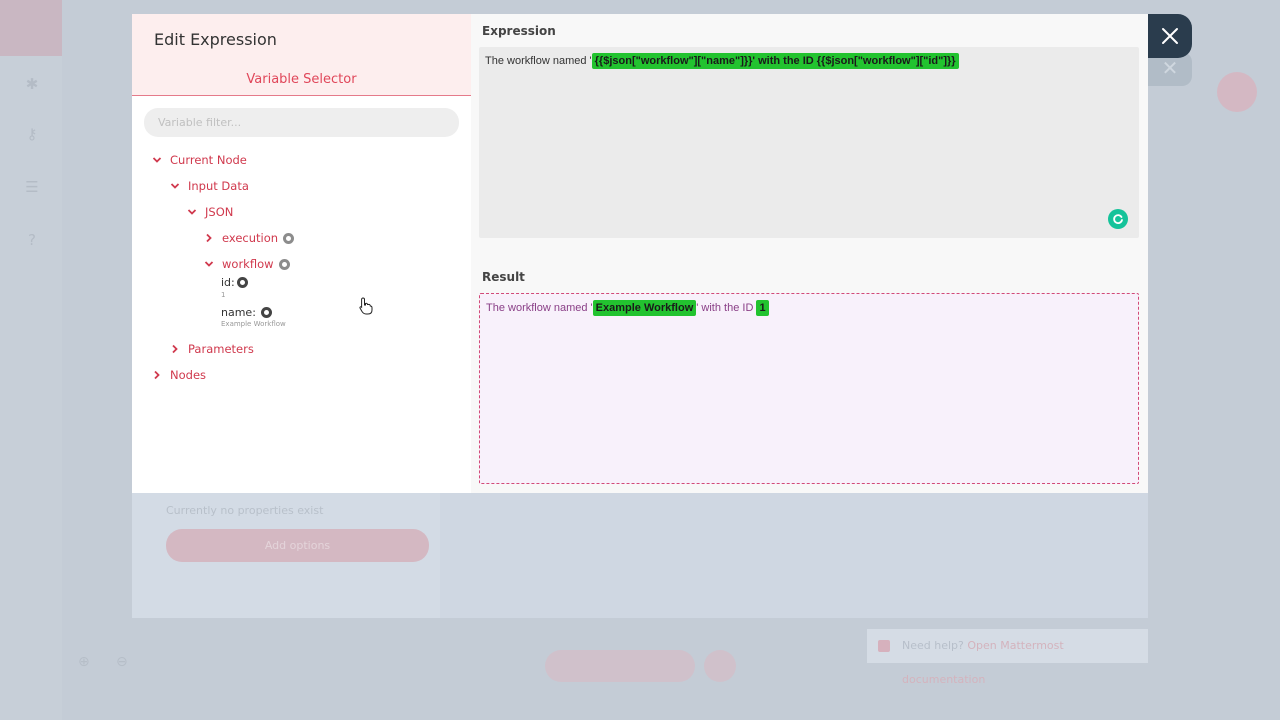 Image resolution: width=1280 pixels, height=720 pixels. What do you see at coordinates (32, 187) in the screenshot?
I see `background-list-icon: ☰` at bounding box center [32, 187].